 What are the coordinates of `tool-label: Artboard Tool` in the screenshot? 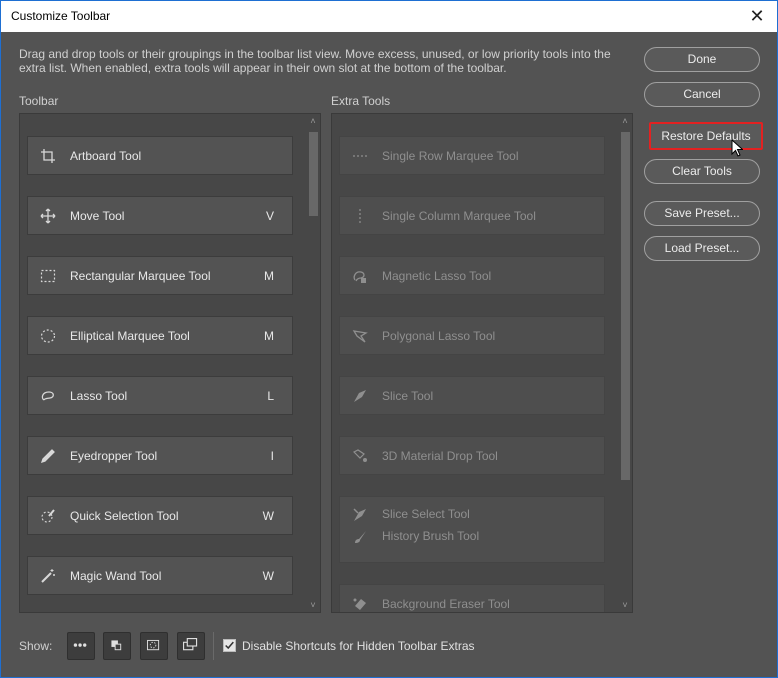 It's located at (106, 156).